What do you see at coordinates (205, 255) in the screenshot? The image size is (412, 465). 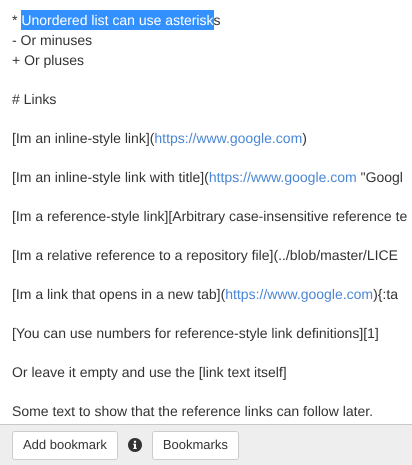 I see `editor-text: [Im a relative reference to a repository file](../blob/master/LICE` at bounding box center [205, 255].